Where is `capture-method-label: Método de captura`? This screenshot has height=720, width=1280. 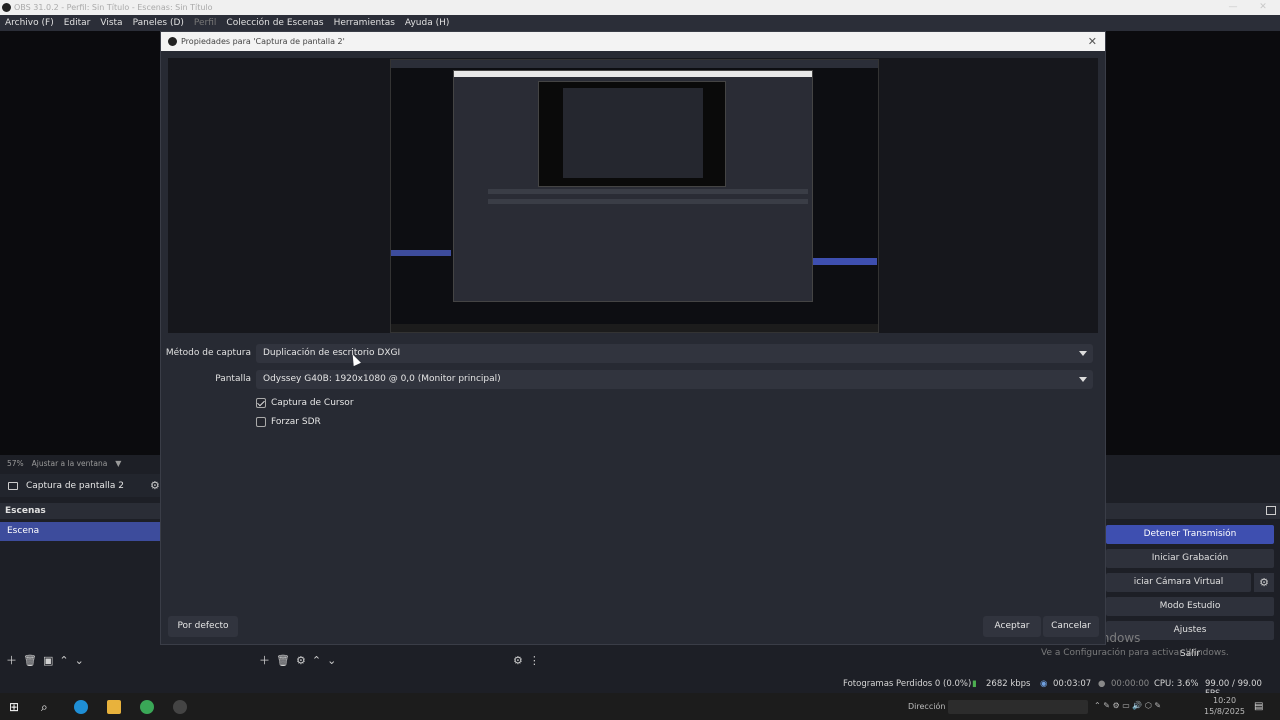
capture-method-label: Método de captura is located at coordinates (208, 353).